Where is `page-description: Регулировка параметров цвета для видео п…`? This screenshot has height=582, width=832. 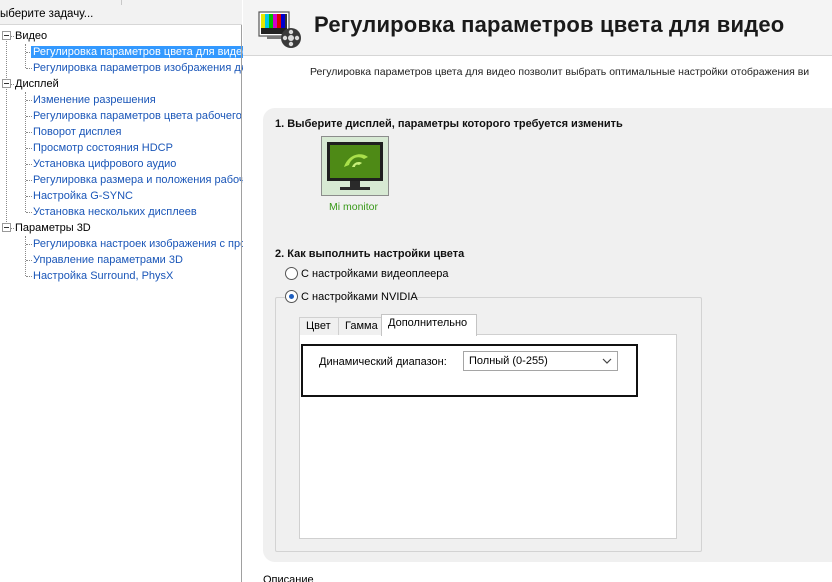
page-description: Регулировка параметров цвета для видео п… is located at coordinates (560, 72).